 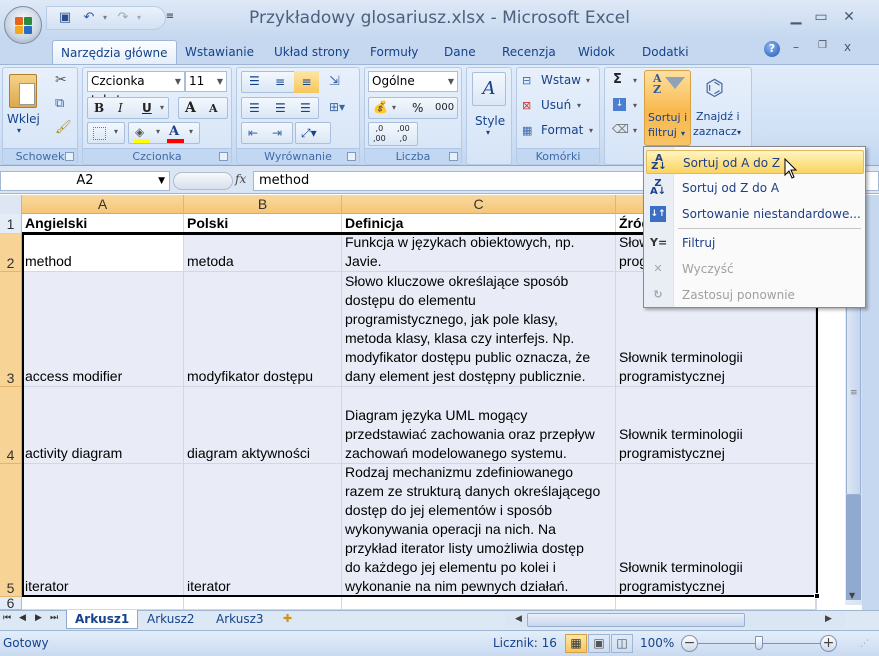 I want to click on orientation-button: ⤢▾, so click(x=313, y=133).